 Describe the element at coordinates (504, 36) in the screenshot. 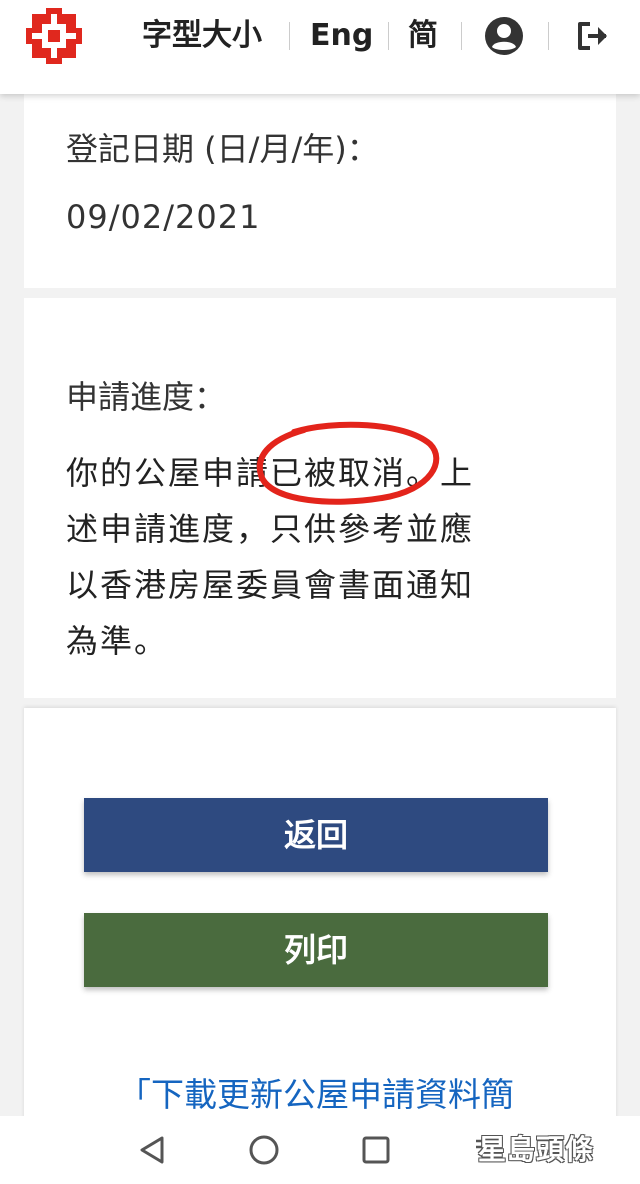

I see `account-circle-icon` at that location.